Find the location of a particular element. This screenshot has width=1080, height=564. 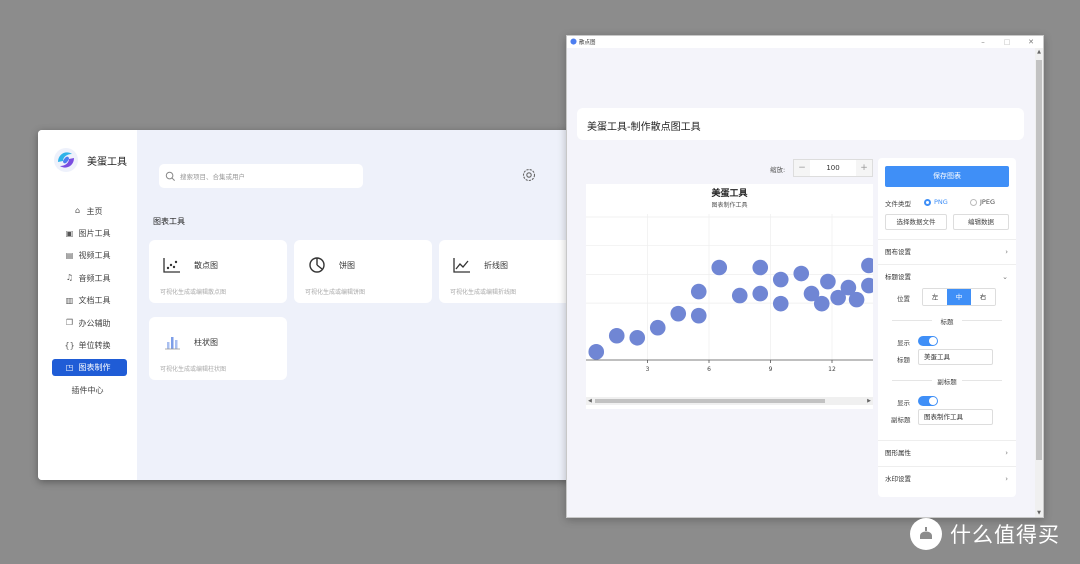

zoom-minus-button: − is located at coordinates (802, 168).